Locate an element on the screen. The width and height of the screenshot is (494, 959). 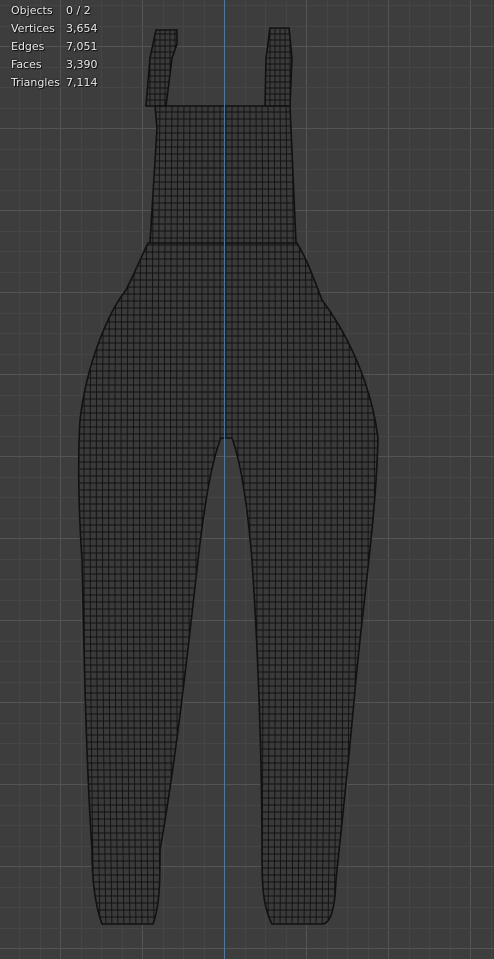
stat-label: Vertices is located at coordinates (33, 28).